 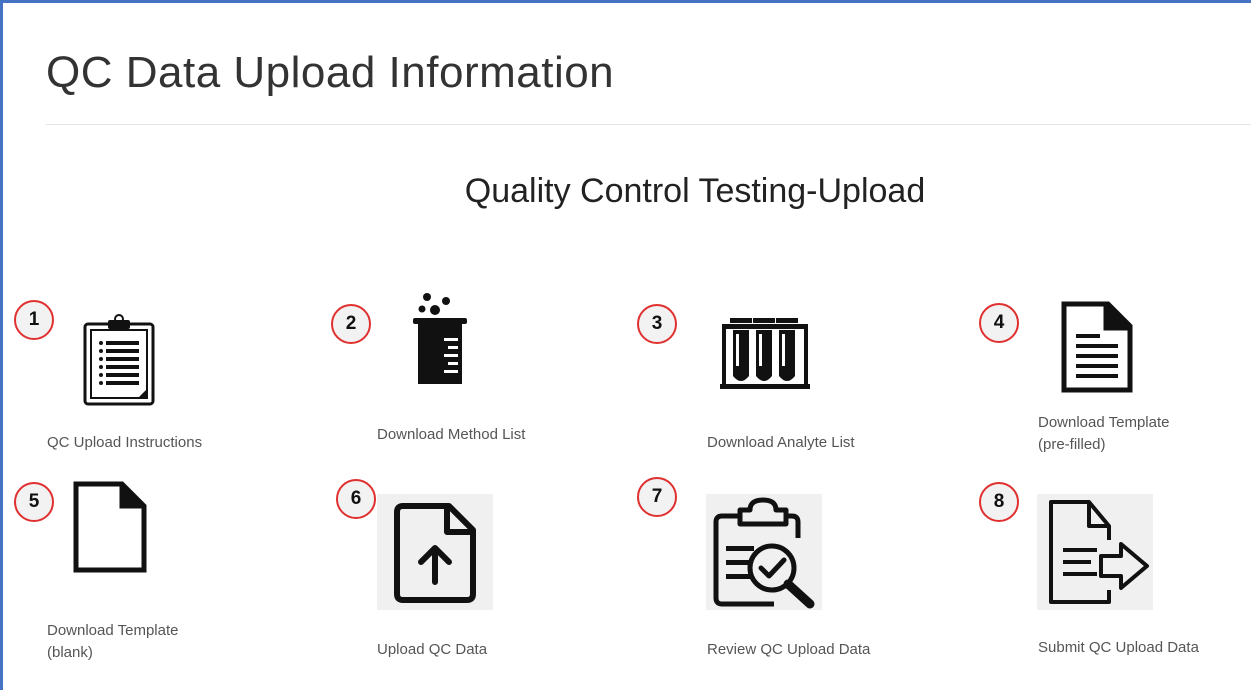 I want to click on test-tubes-icon, so click(x=765, y=354).